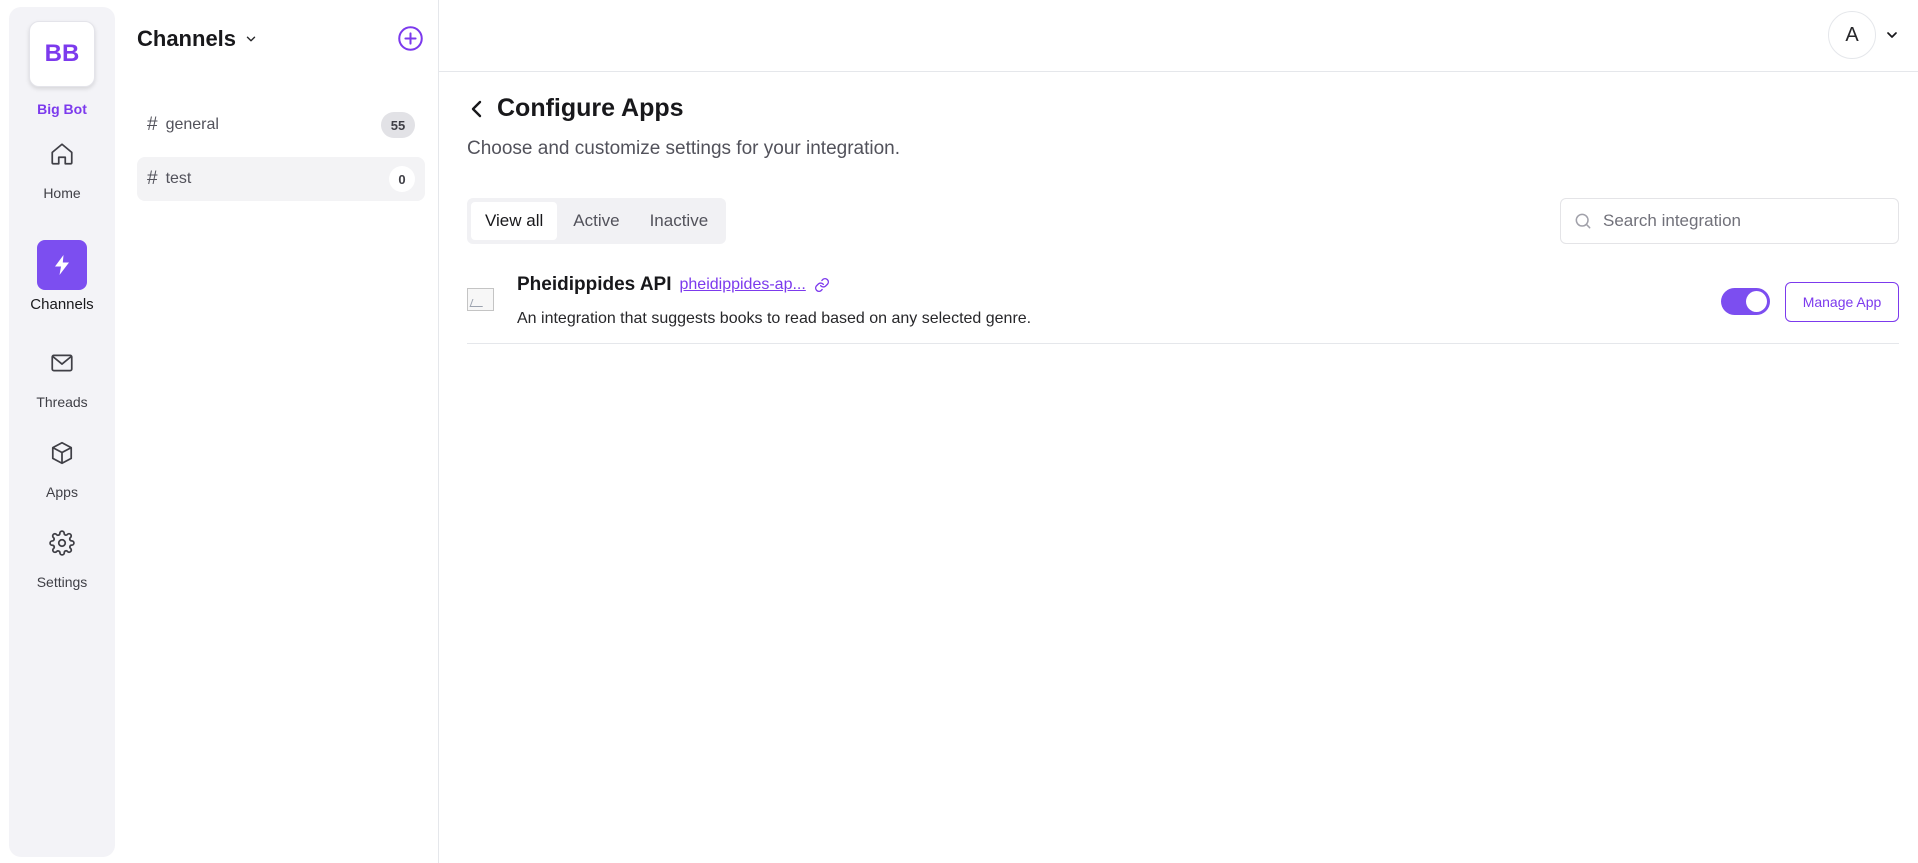 The width and height of the screenshot is (1918, 863). What do you see at coordinates (62, 304) in the screenshot?
I see `rail-label-channels: Channels` at bounding box center [62, 304].